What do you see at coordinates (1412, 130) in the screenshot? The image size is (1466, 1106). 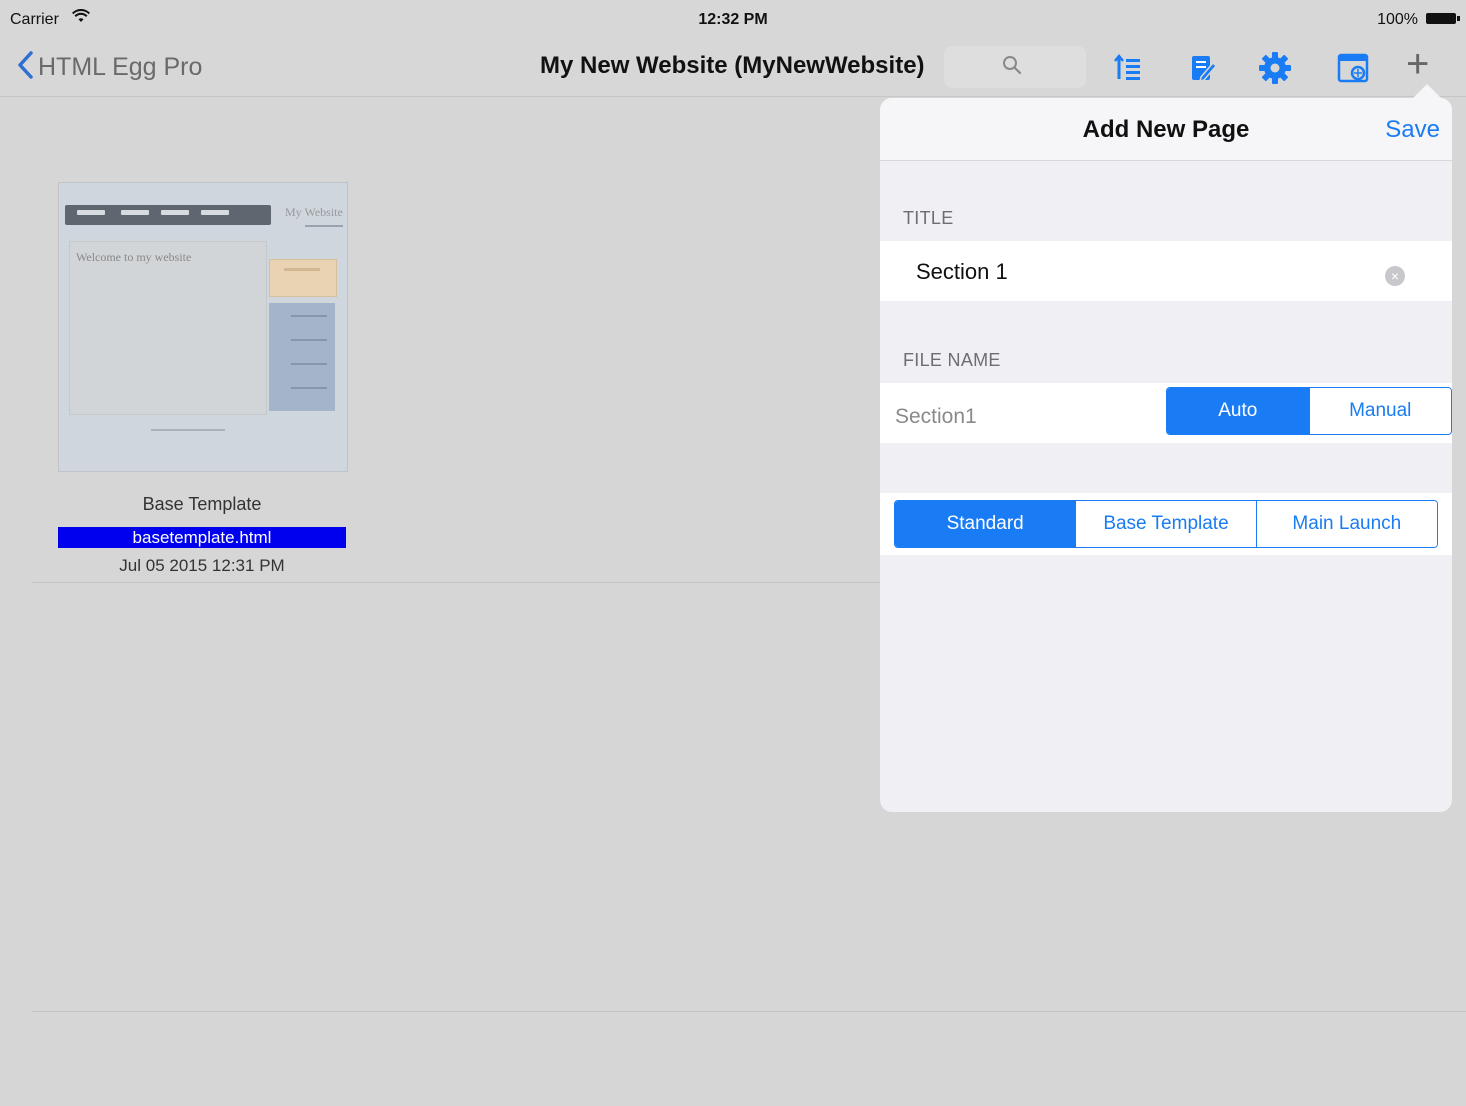 I see `save-button: Save` at bounding box center [1412, 130].